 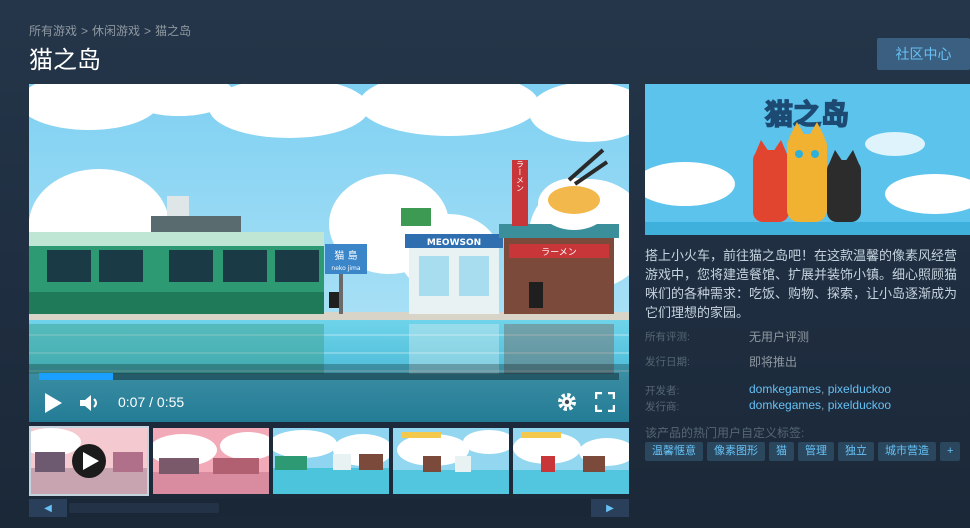 What do you see at coordinates (520, 176) in the screenshot?
I see `ramen-vertical-sign: ラーメン` at bounding box center [520, 176].